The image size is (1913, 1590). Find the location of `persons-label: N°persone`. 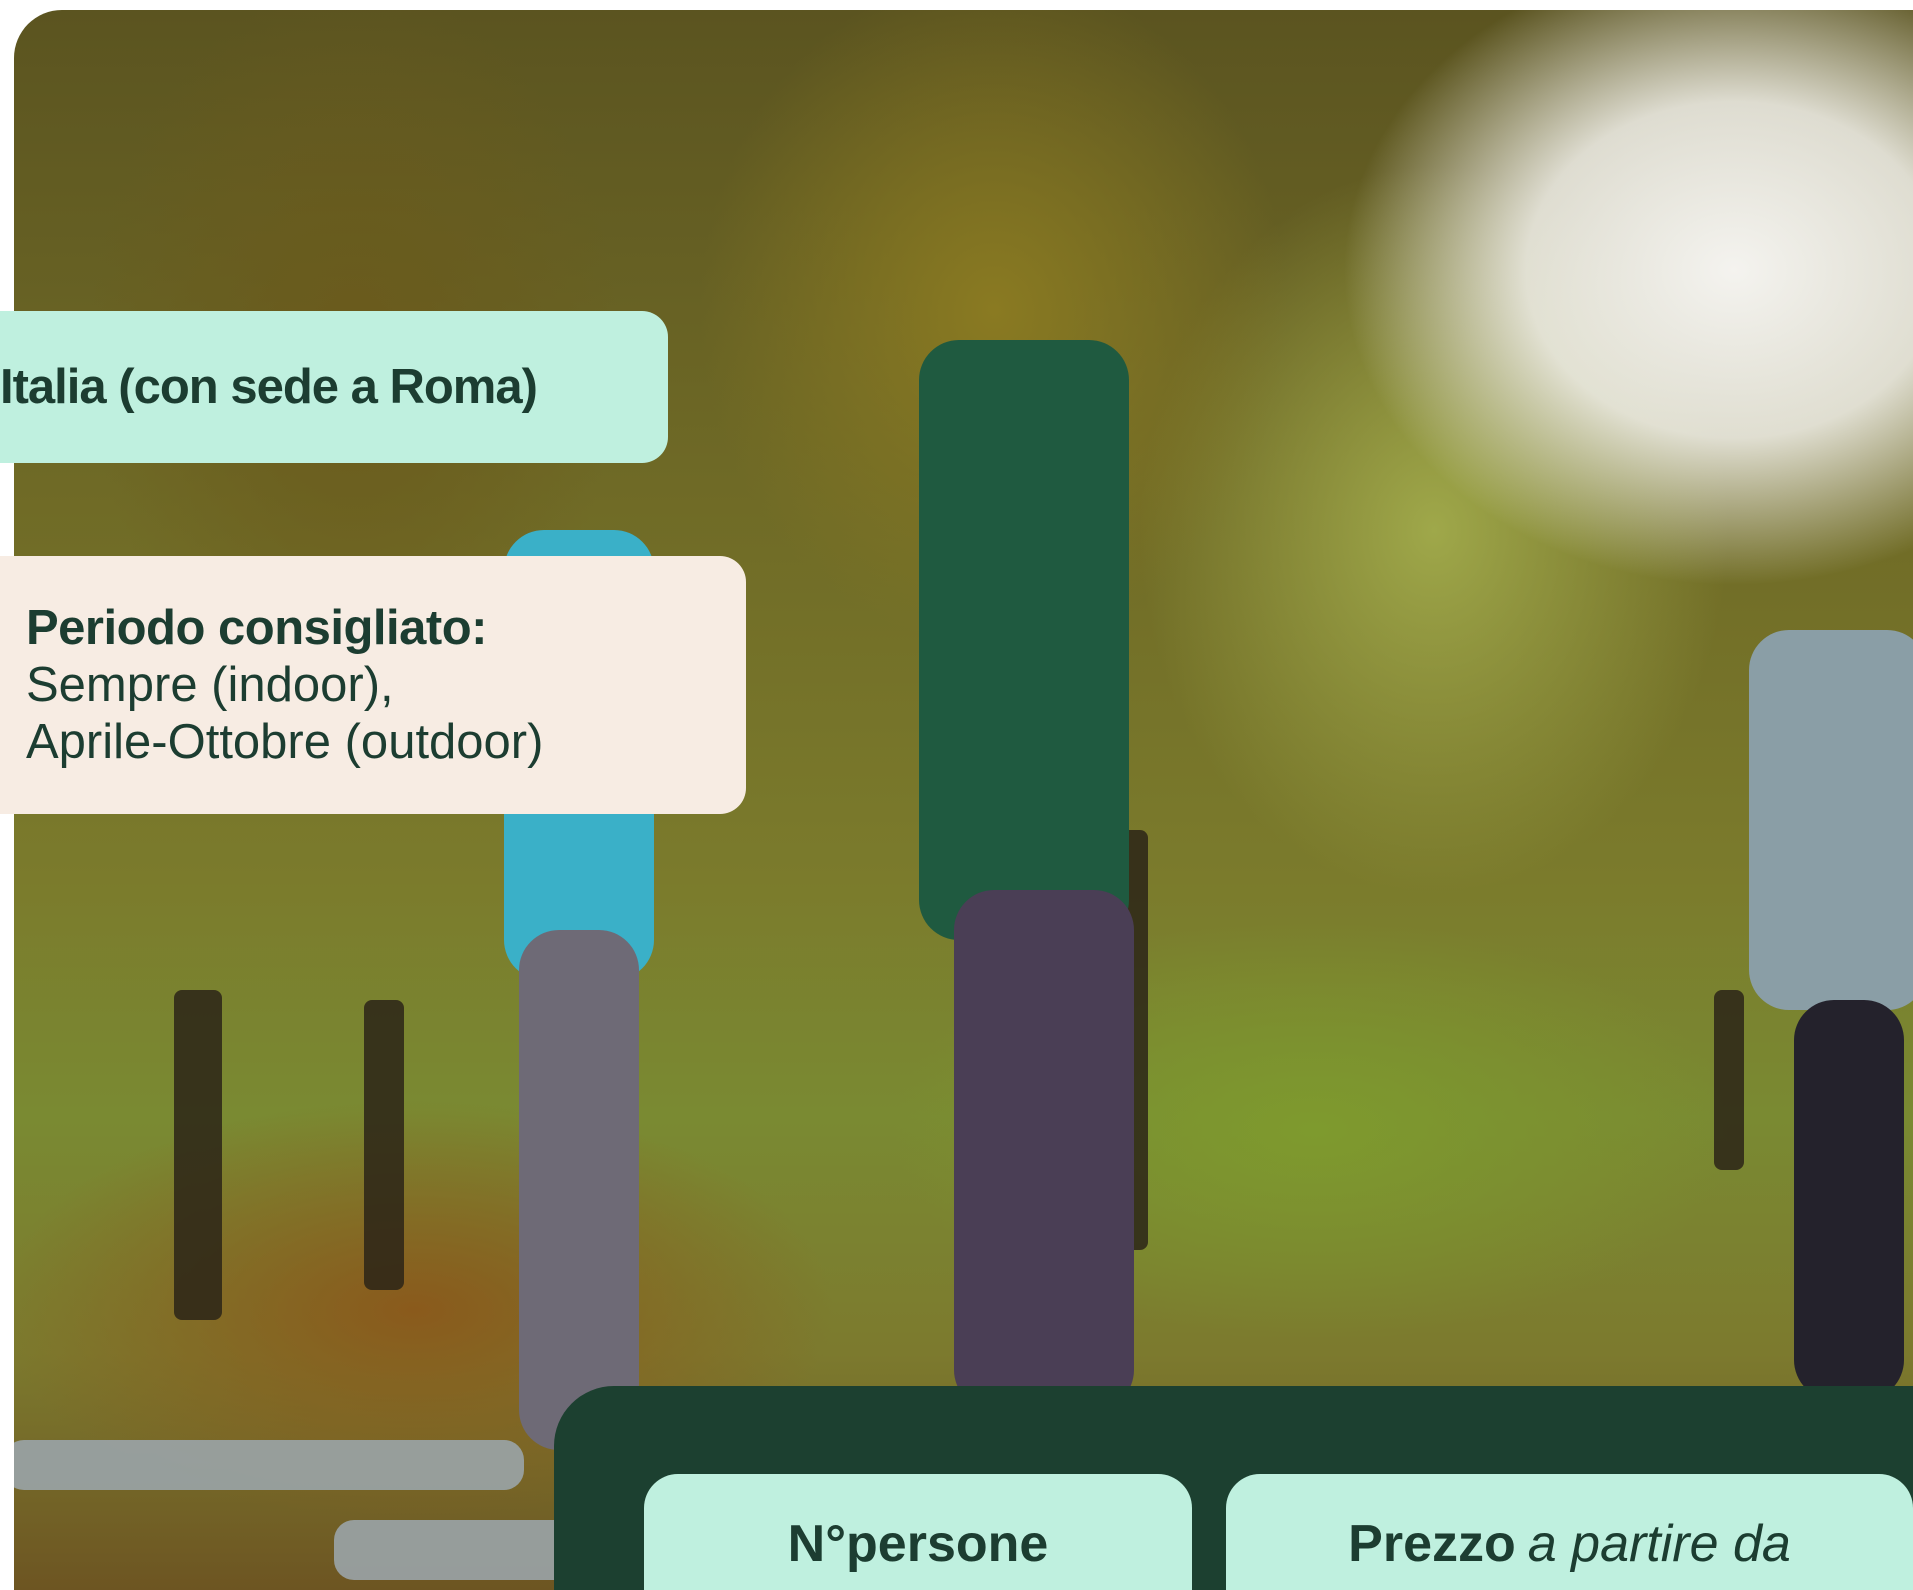

persons-label: N°persone is located at coordinates (918, 1544).